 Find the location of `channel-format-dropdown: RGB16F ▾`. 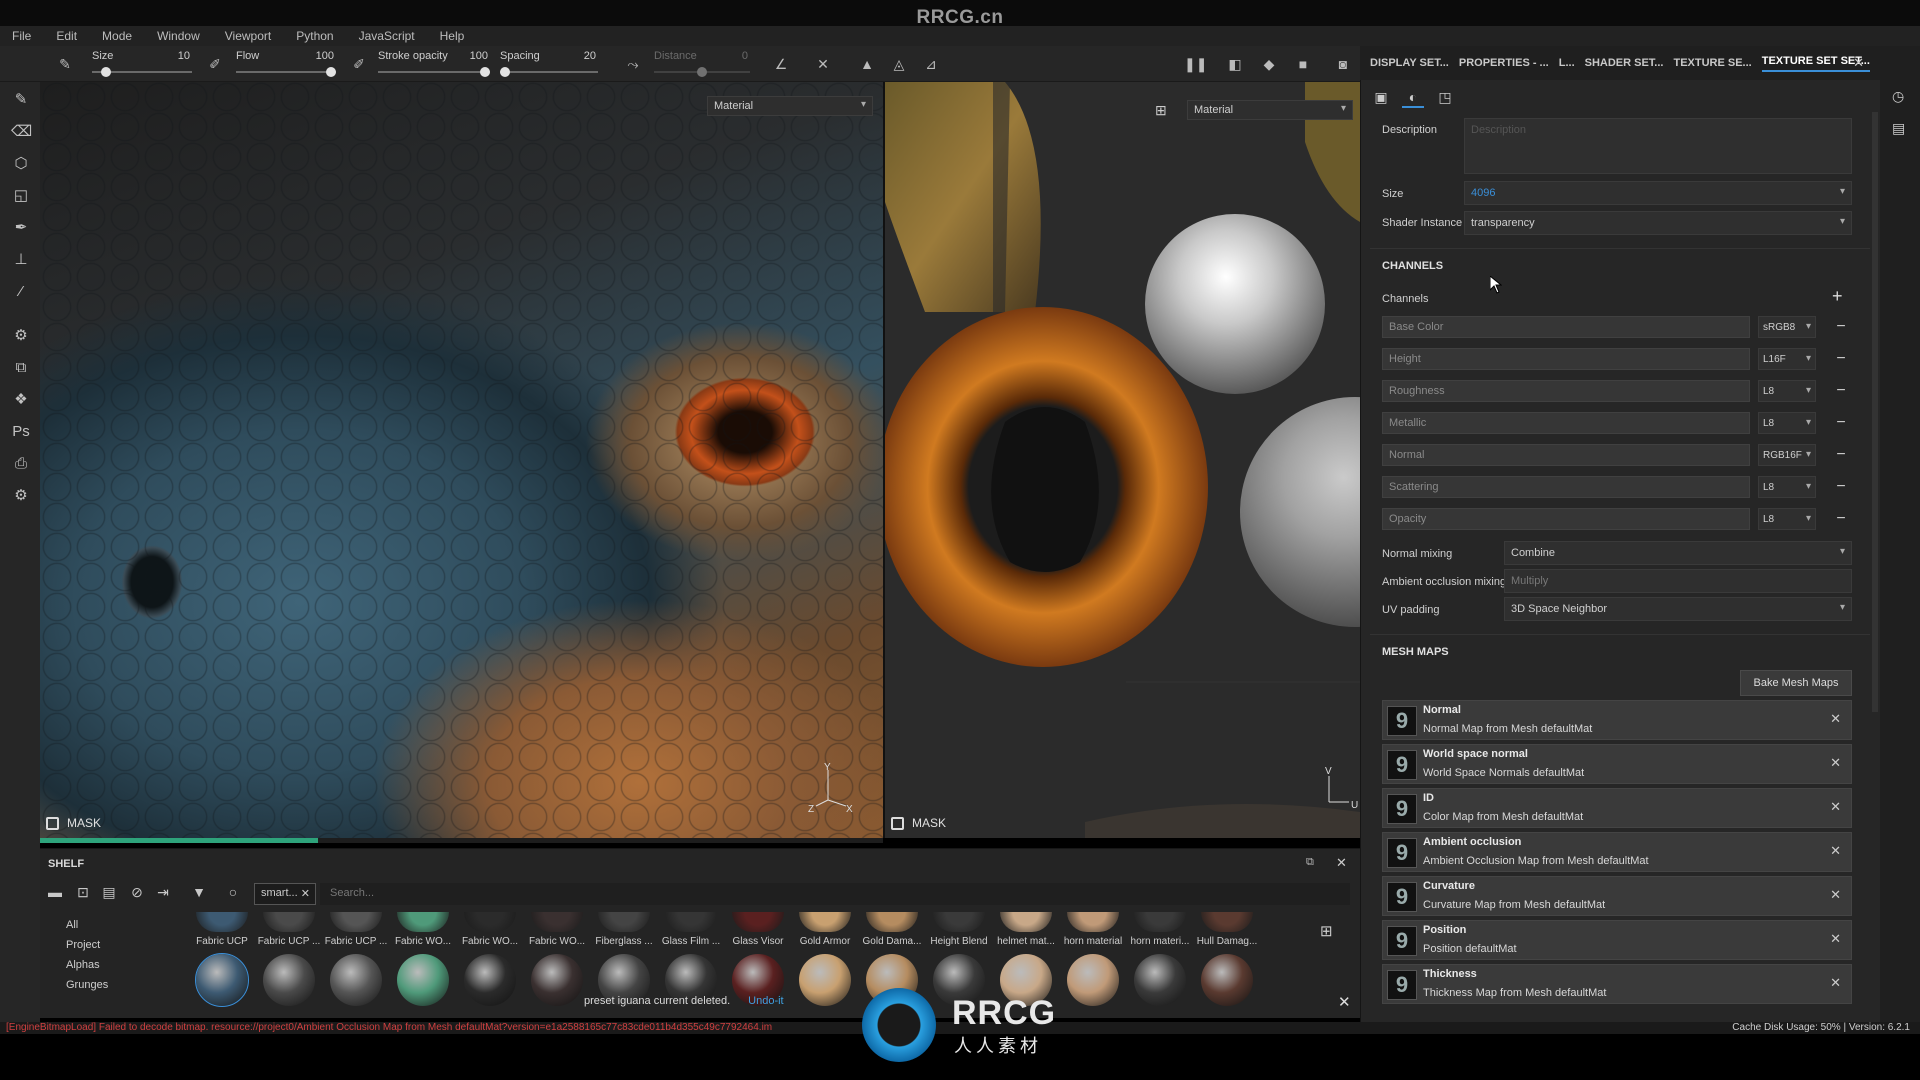

channel-format-dropdown: RGB16F ▾ is located at coordinates (1787, 455).